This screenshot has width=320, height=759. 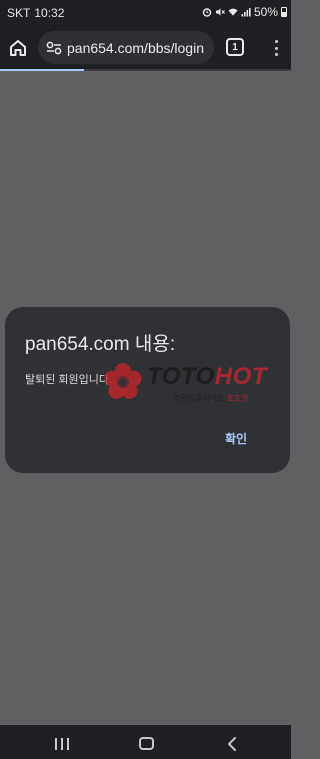 What do you see at coordinates (62, 744) in the screenshot?
I see `recents-icon` at bounding box center [62, 744].